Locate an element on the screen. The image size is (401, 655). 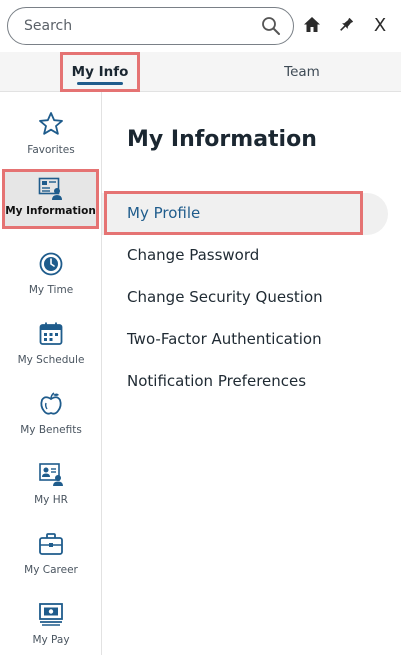
close-icon: X is located at coordinates (380, 25).